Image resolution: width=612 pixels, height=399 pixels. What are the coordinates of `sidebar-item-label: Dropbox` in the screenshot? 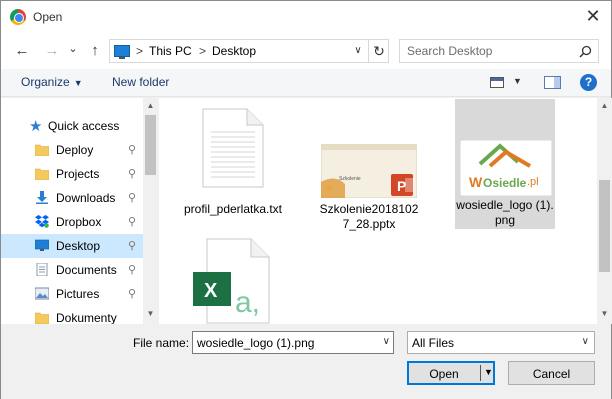 It's located at (79, 222).